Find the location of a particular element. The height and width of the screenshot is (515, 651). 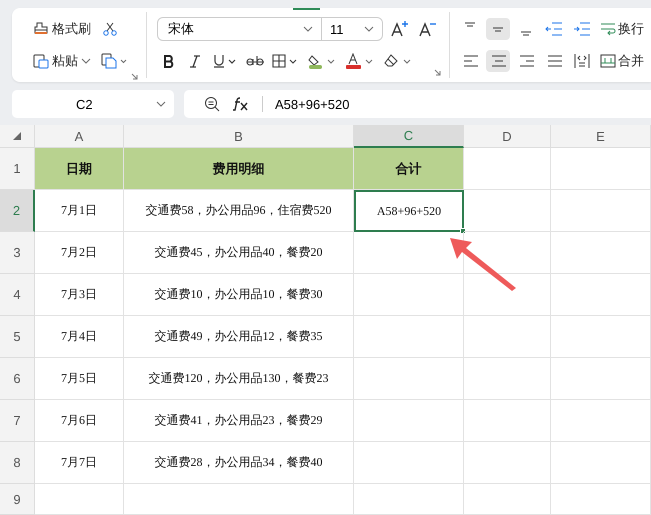

align-middle-button is located at coordinates (498, 29).